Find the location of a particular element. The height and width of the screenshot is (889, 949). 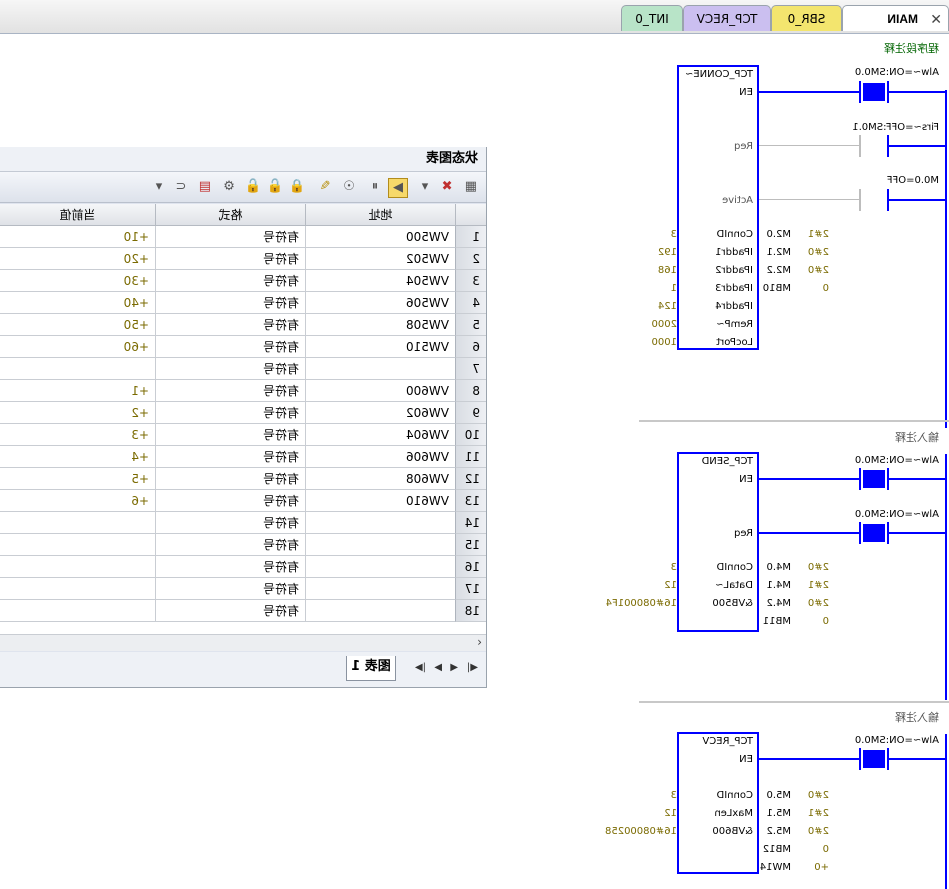

table-row: 4 VW506 有符号 +40 is located at coordinates (243, 303).